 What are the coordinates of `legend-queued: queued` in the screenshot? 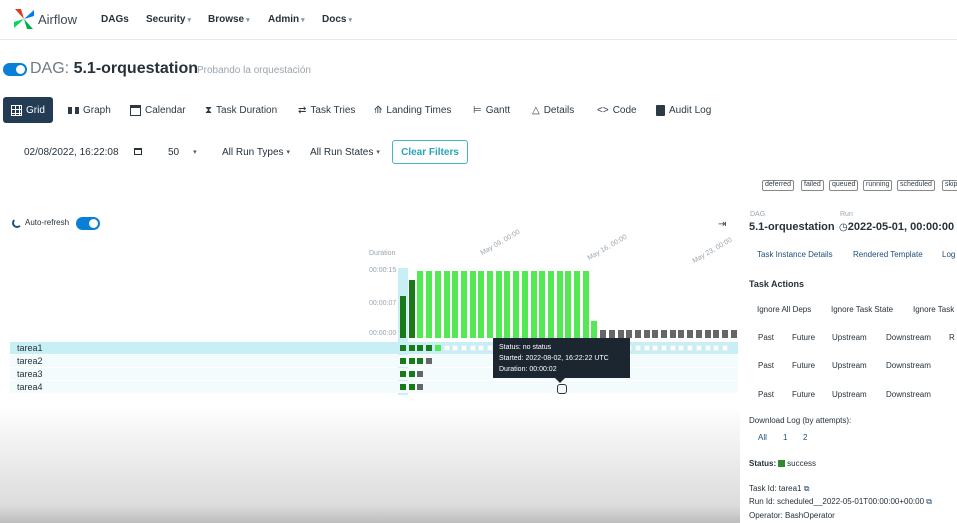 It's located at (844, 185).